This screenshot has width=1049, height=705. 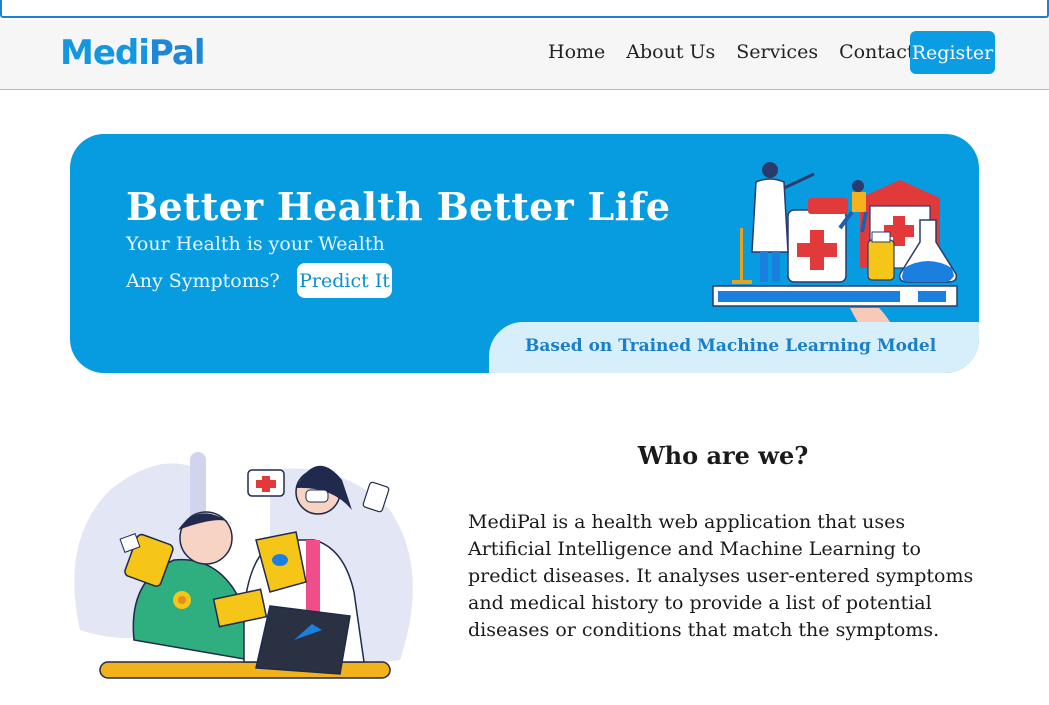 I want to click on ml-model-strip-text: Based on Trained Machine Learning Model, so click(x=731, y=346).